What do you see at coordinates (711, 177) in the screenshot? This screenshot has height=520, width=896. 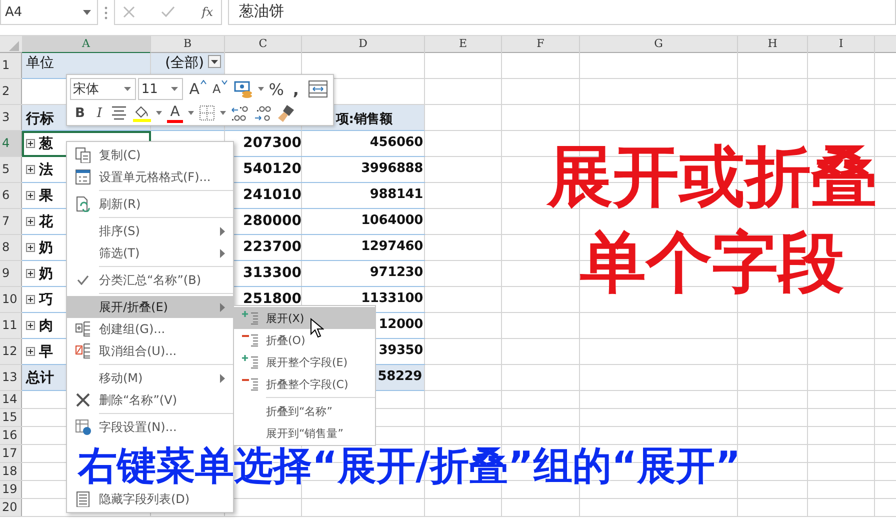 I see `headline: 展开或折叠` at bounding box center [711, 177].